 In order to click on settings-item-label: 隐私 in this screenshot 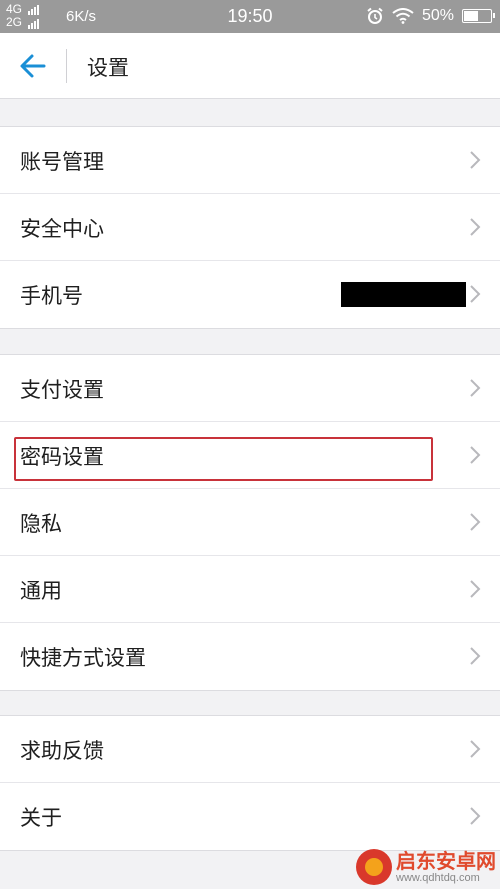, I will do `click(41, 524)`.